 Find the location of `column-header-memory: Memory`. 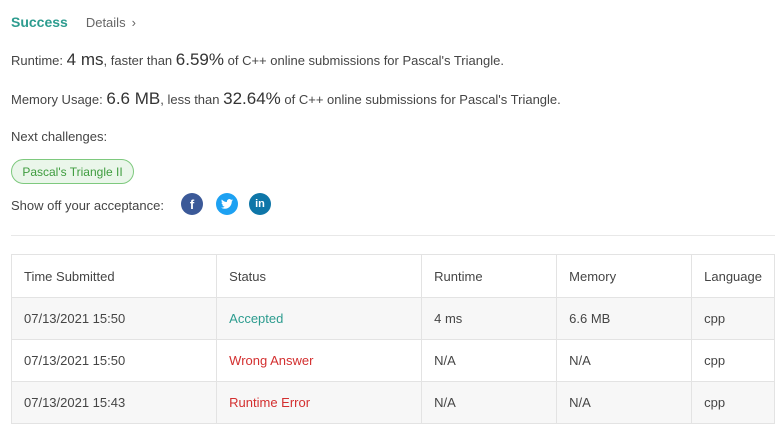

column-header-memory: Memory is located at coordinates (624, 276).